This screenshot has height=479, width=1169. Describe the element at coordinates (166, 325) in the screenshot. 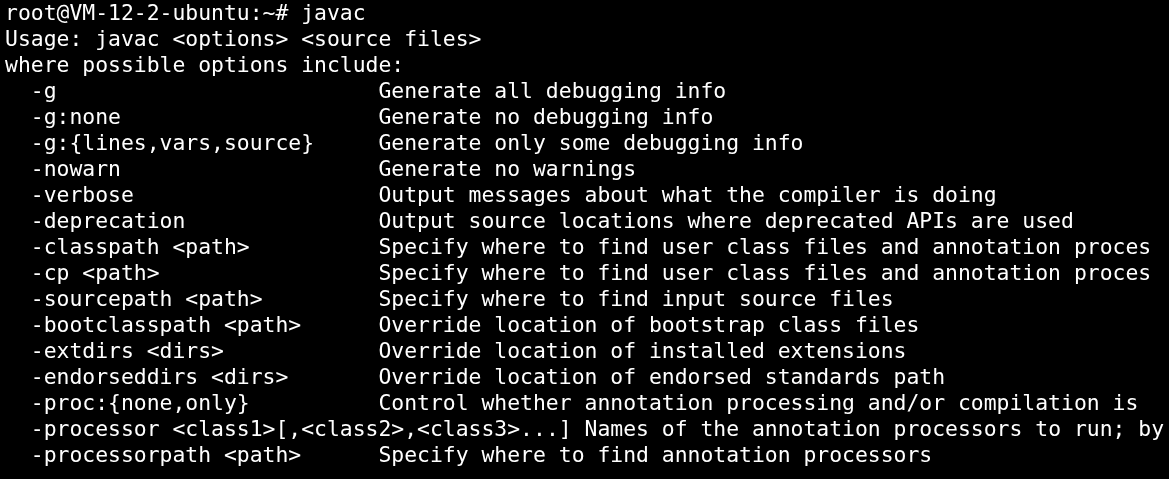

I see `option-name: -bootclasspath <path>` at that location.